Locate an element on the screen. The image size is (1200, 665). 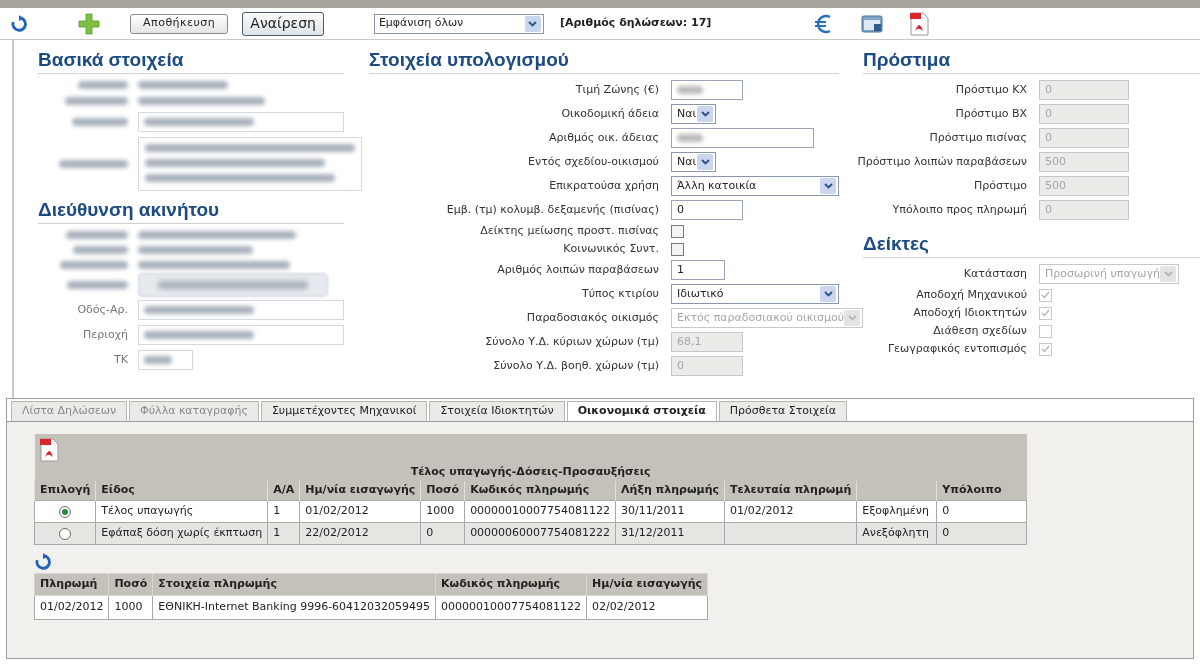
field-label: Σύνολο Υ.Δ. κύριων χώρων (τμ) is located at coordinates (571, 341).